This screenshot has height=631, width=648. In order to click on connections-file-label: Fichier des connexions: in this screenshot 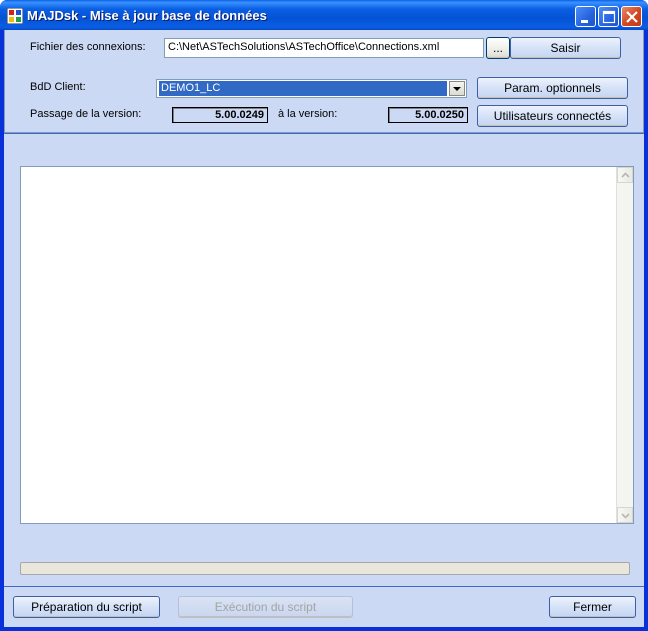, I will do `click(88, 47)`.